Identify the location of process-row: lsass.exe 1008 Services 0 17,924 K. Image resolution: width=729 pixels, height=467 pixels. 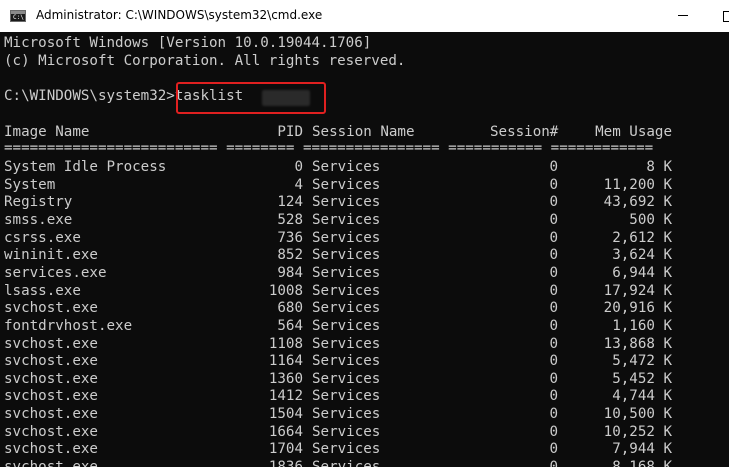
(364, 291).